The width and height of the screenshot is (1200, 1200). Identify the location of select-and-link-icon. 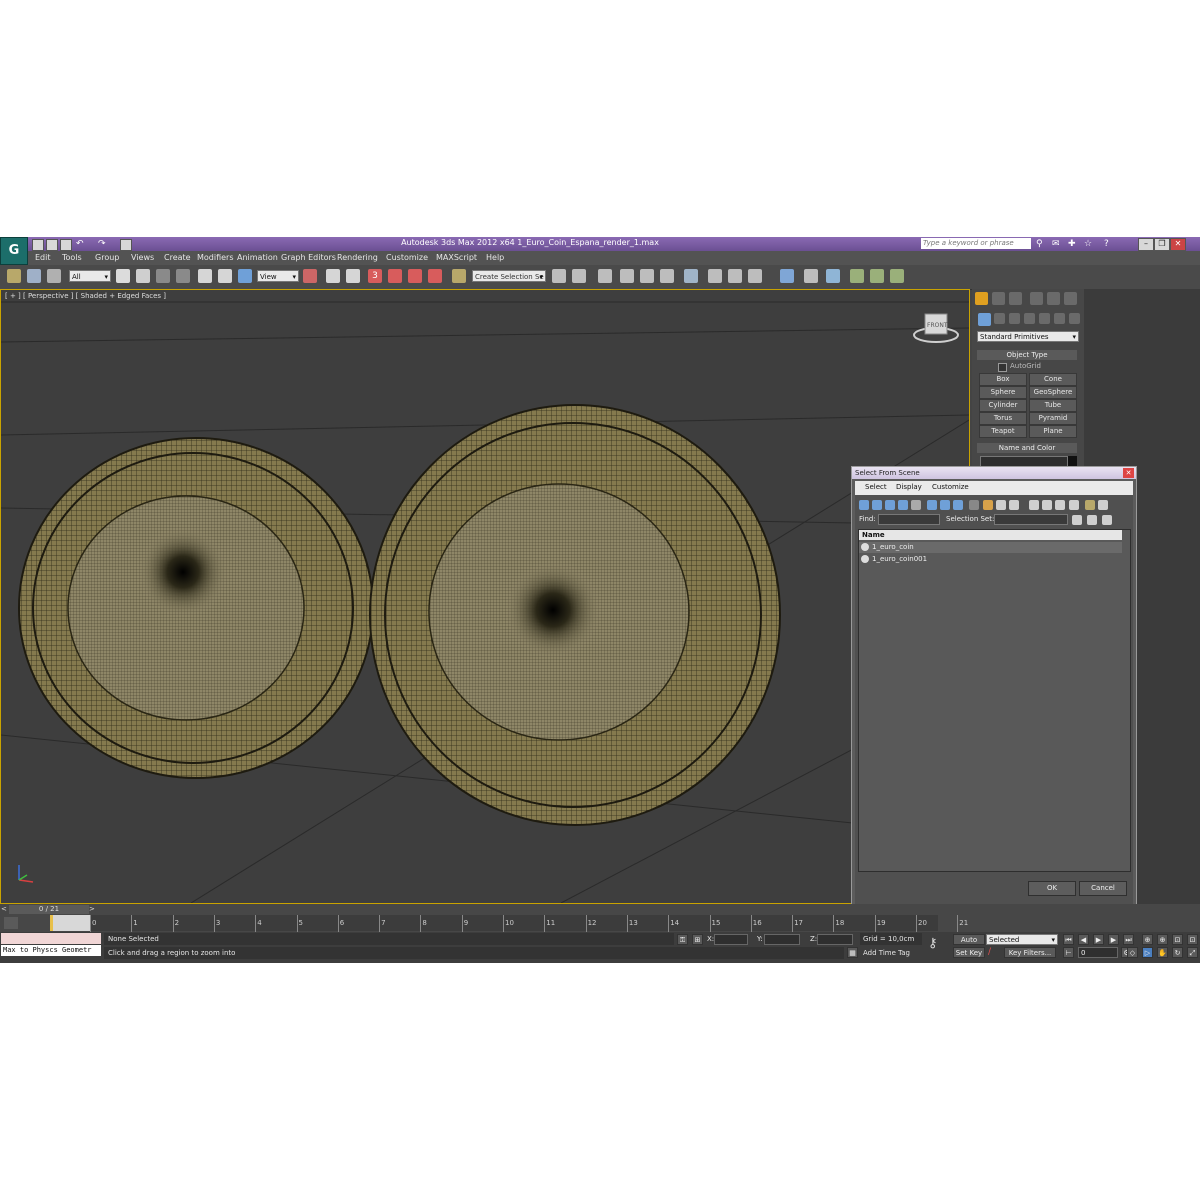
(14, 276).